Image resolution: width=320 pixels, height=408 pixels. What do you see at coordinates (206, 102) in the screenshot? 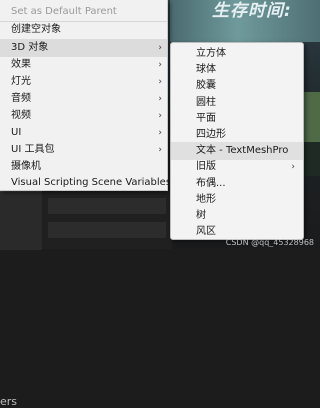
I see `submenu-item-label: 圆柱` at bounding box center [206, 102].